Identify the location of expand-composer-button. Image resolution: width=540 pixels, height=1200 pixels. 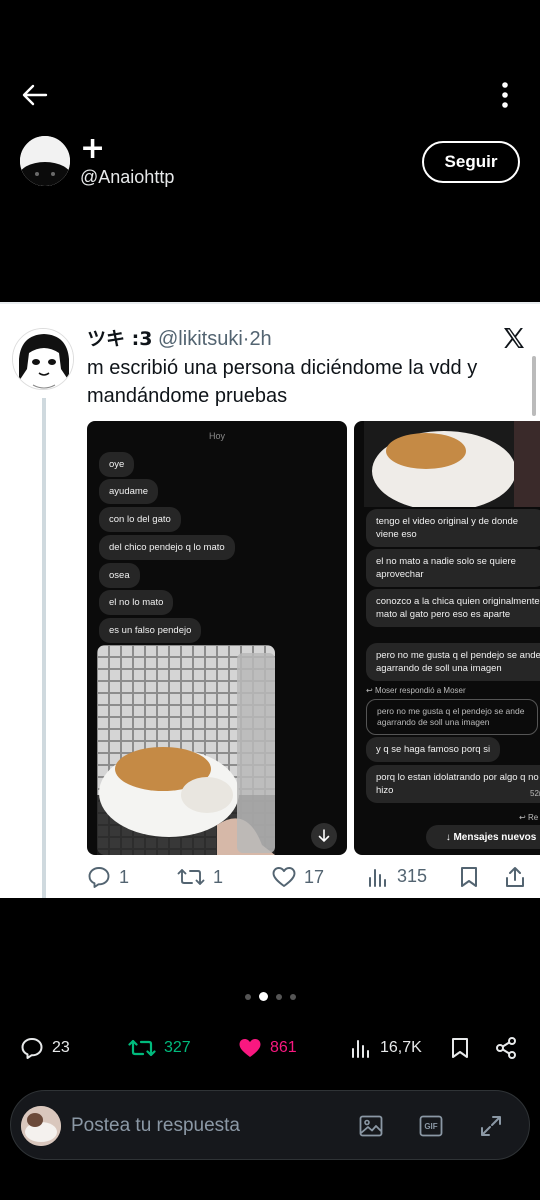
(491, 1126).